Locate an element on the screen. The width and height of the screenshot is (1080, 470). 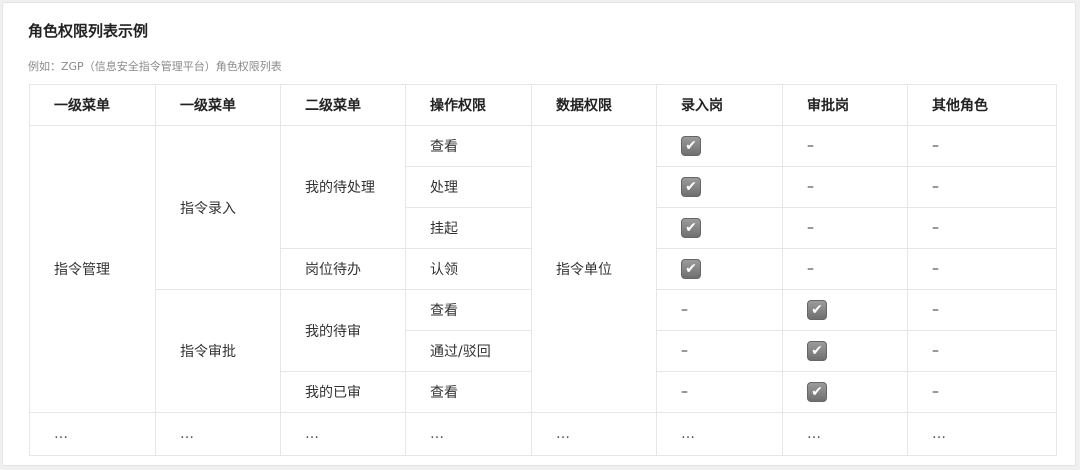
table-header-row: 一级菜单 一级菜单 二级菜单 操作权限 数据权限 录入岗 审批岗 其他角色 is located at coordinates (543, 105).